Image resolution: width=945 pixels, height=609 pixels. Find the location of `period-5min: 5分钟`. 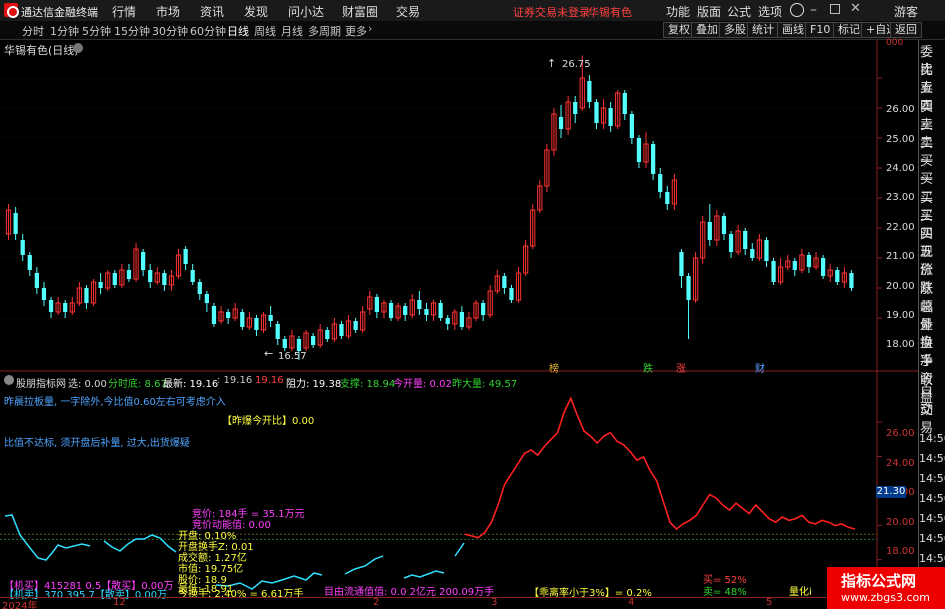

period-5min: 5分钟 is located at coordinates (96, 31).